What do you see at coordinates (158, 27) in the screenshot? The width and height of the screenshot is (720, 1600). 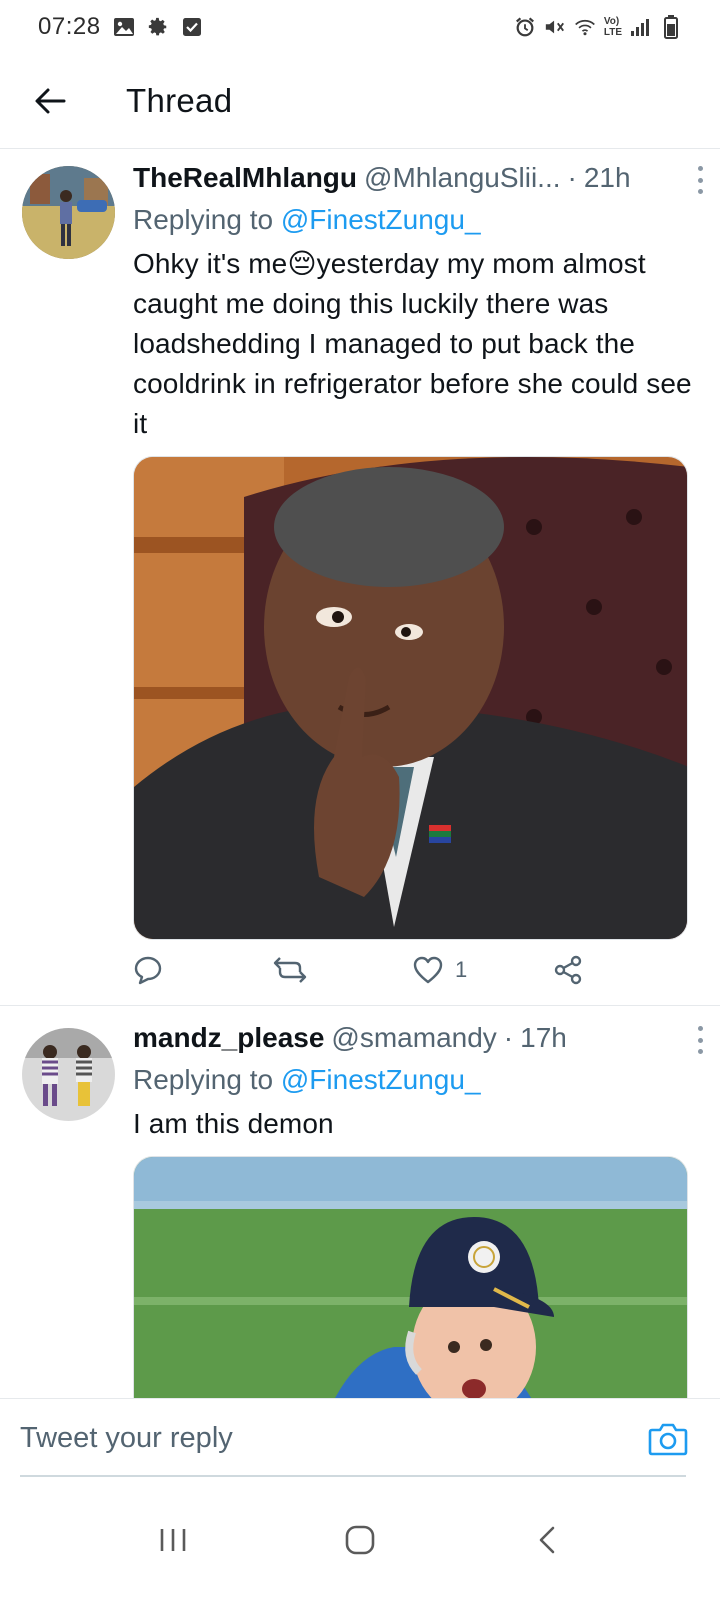 I see `gear-icon` at bounding box center [158, 27].